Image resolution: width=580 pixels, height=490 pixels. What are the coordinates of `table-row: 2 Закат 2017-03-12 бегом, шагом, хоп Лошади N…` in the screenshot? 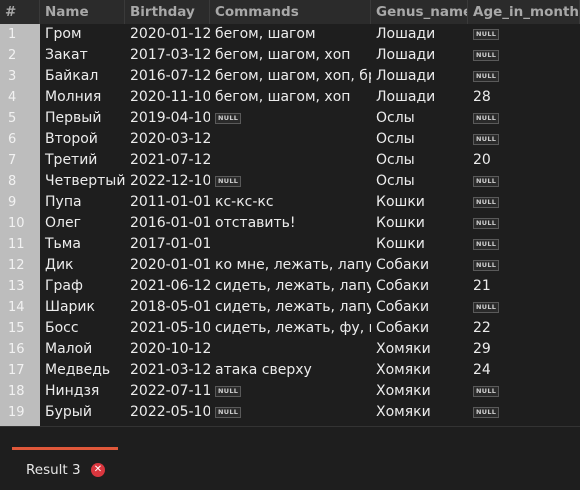 It's located at (290, 55).